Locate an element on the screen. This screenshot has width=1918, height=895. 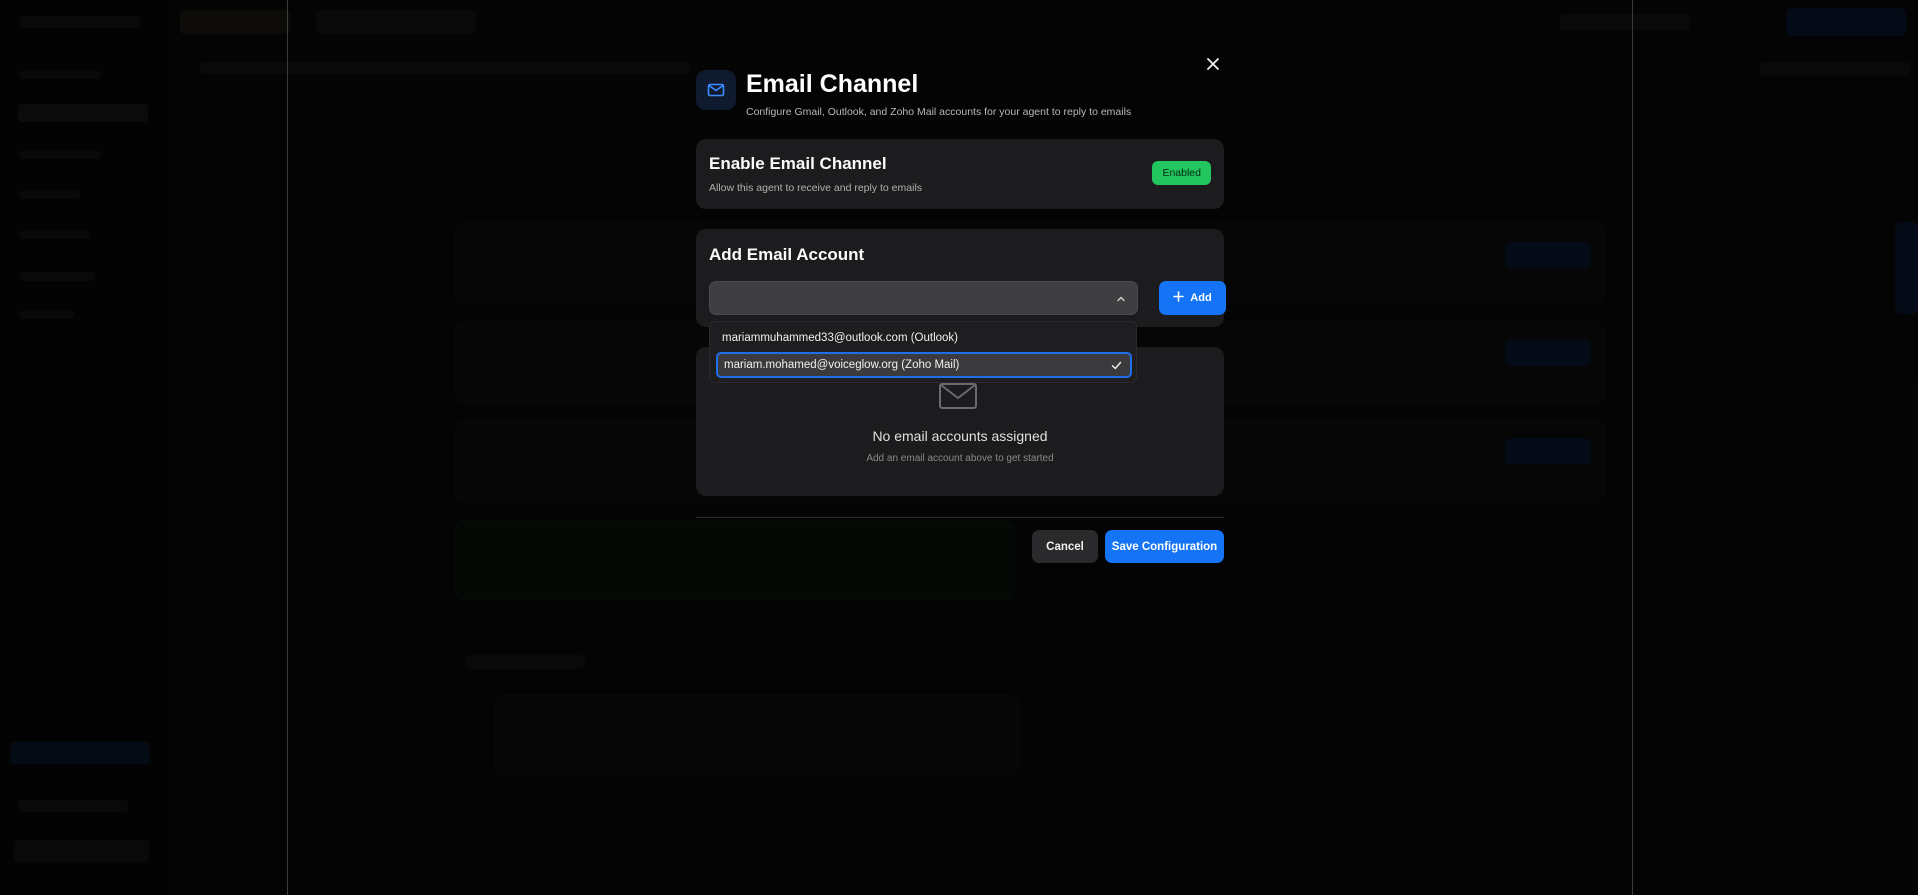
dropdown-option-outlook: mariammuhammed33@outlook.com (Outlook) is located at coordinates (924, 338).